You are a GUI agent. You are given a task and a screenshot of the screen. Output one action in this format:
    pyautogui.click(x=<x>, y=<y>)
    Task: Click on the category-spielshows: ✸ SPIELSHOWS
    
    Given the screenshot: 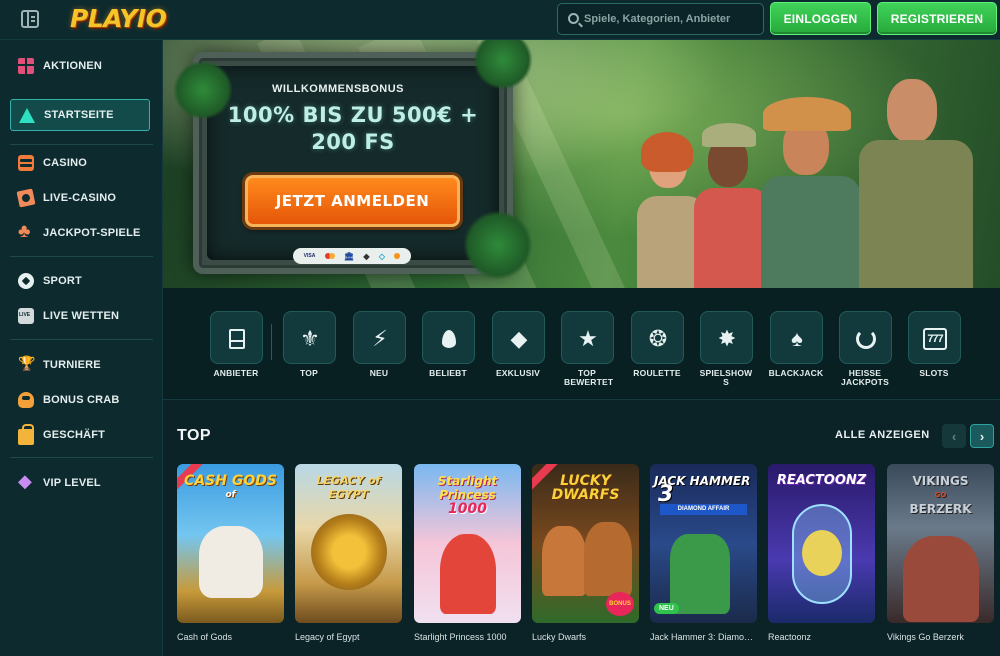 What is the action you would take?
    pyautogui.click(x=726, y=349)
    